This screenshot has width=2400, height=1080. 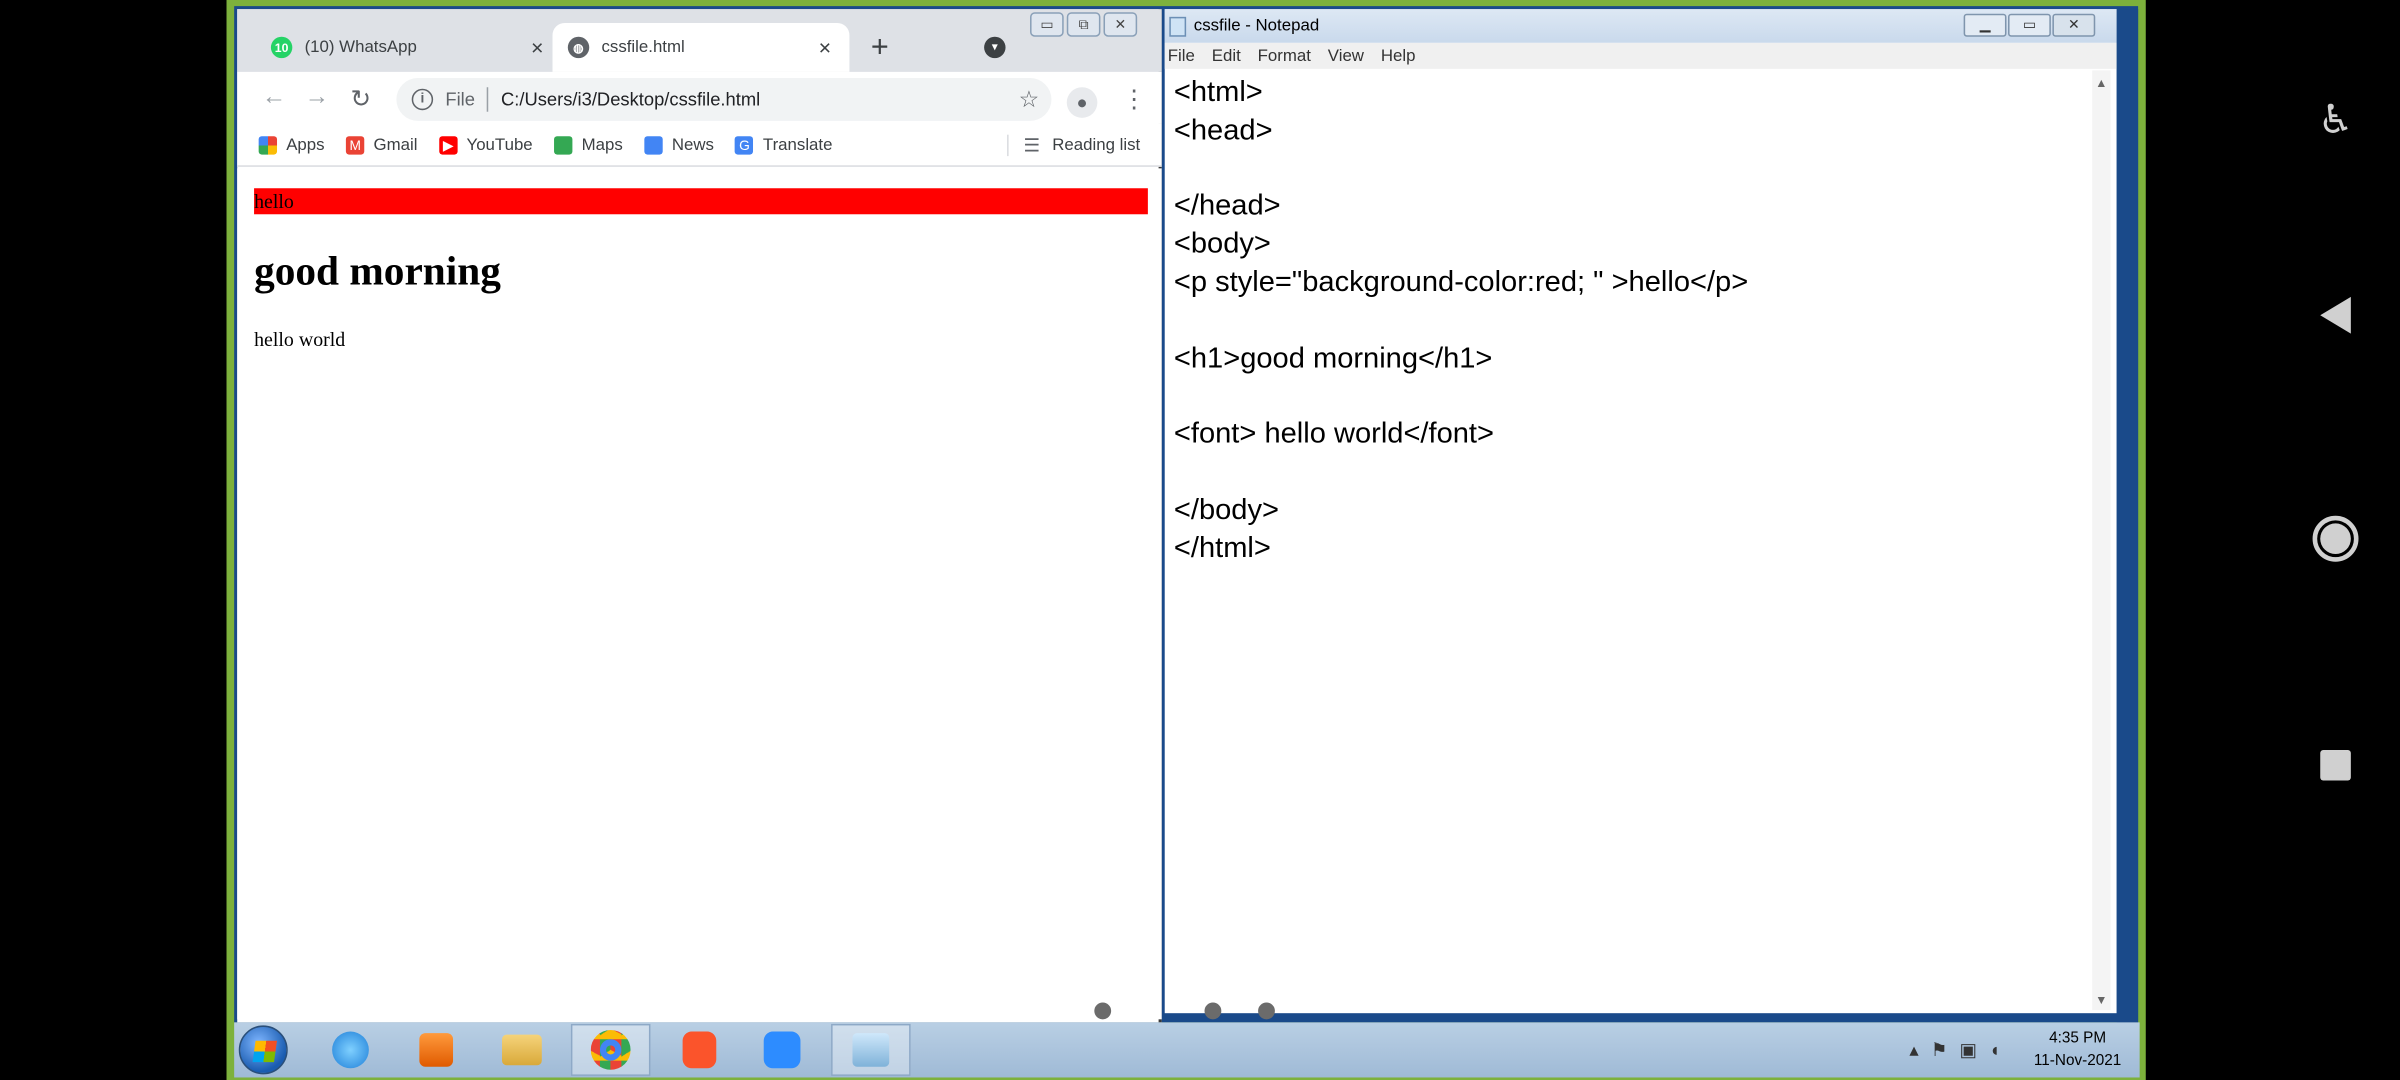 I want to click on taskbar-file-explorer, so click(x=522, y=1050).